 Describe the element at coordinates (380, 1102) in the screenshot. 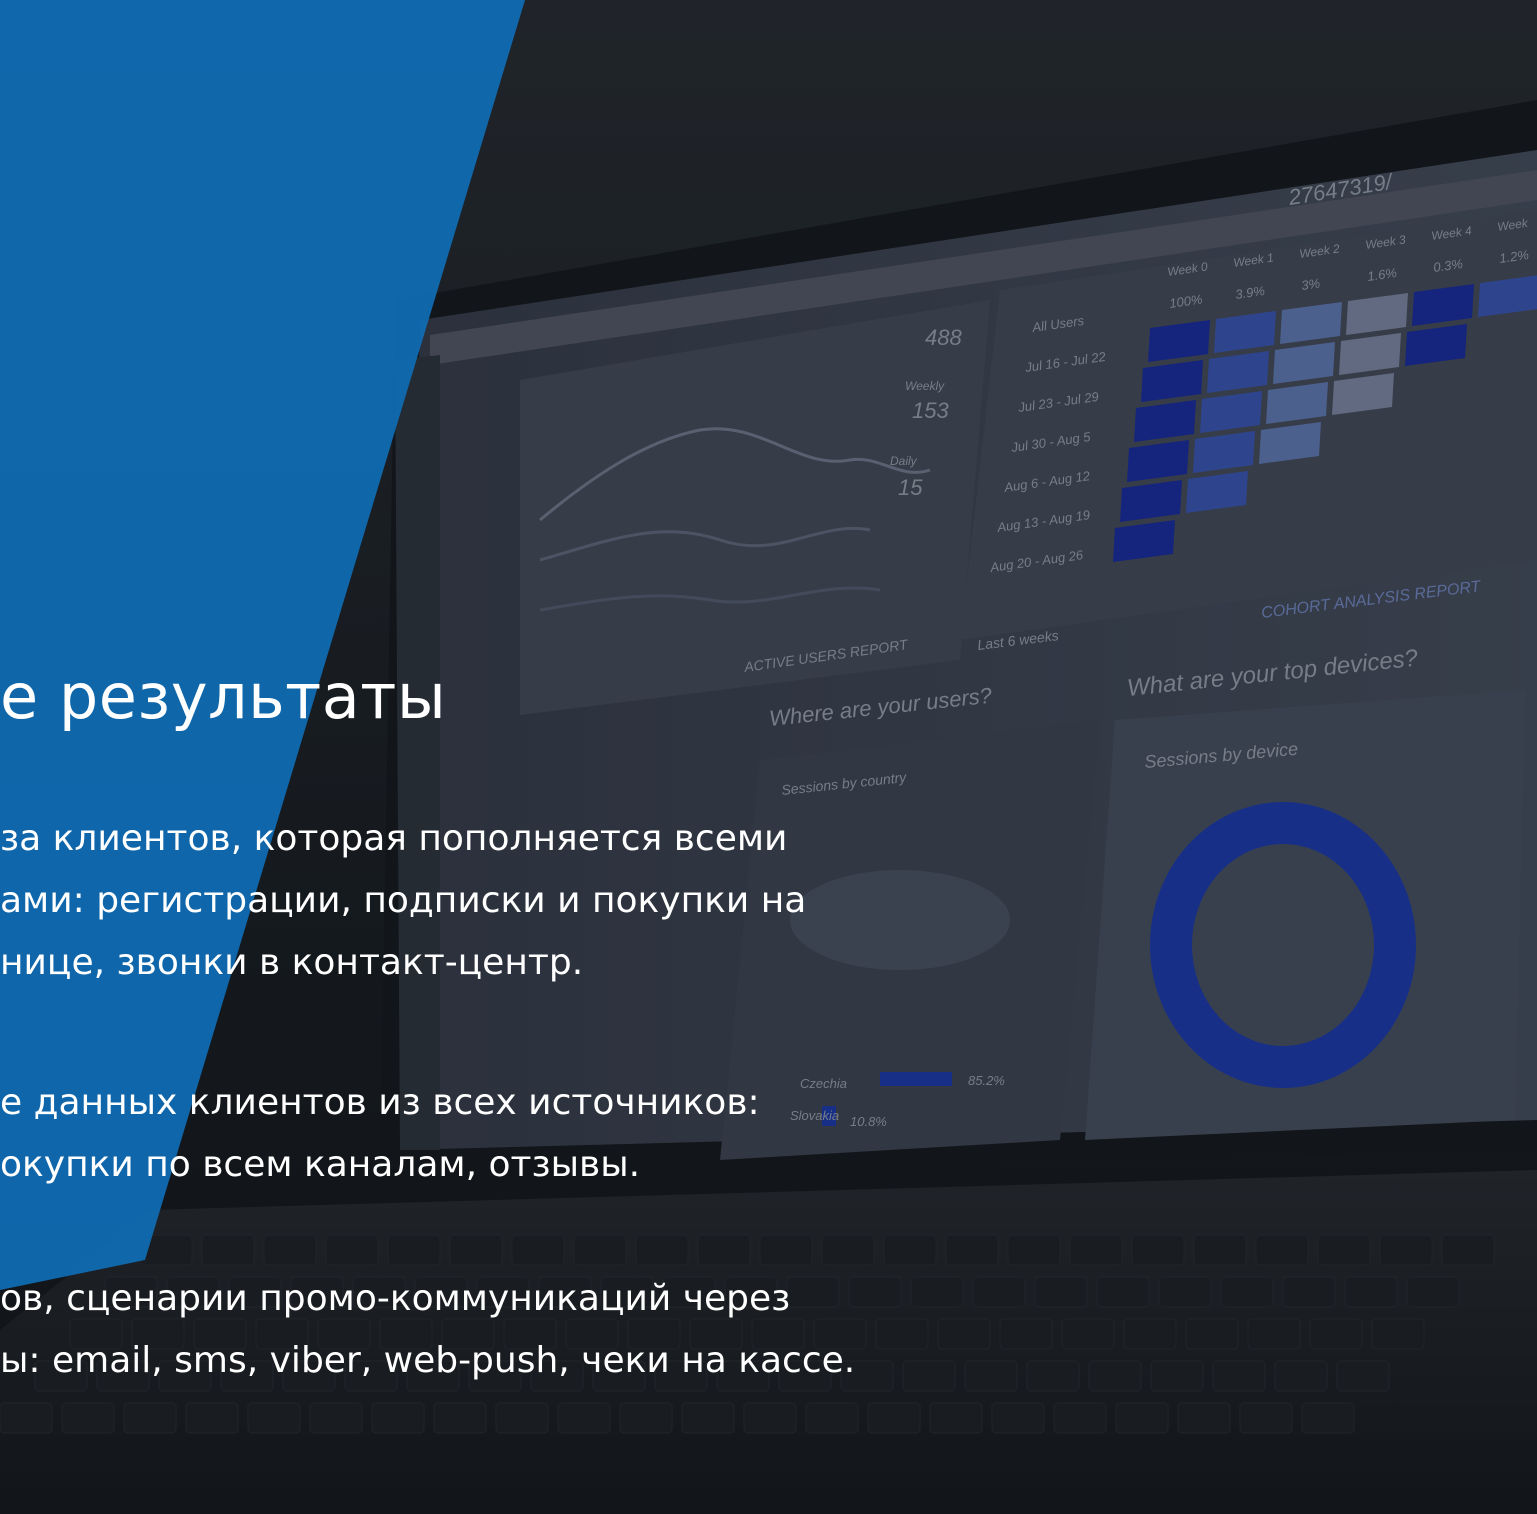

I see `paragraph-2-line-1: е данных клиентов из всех источников:` at that location.